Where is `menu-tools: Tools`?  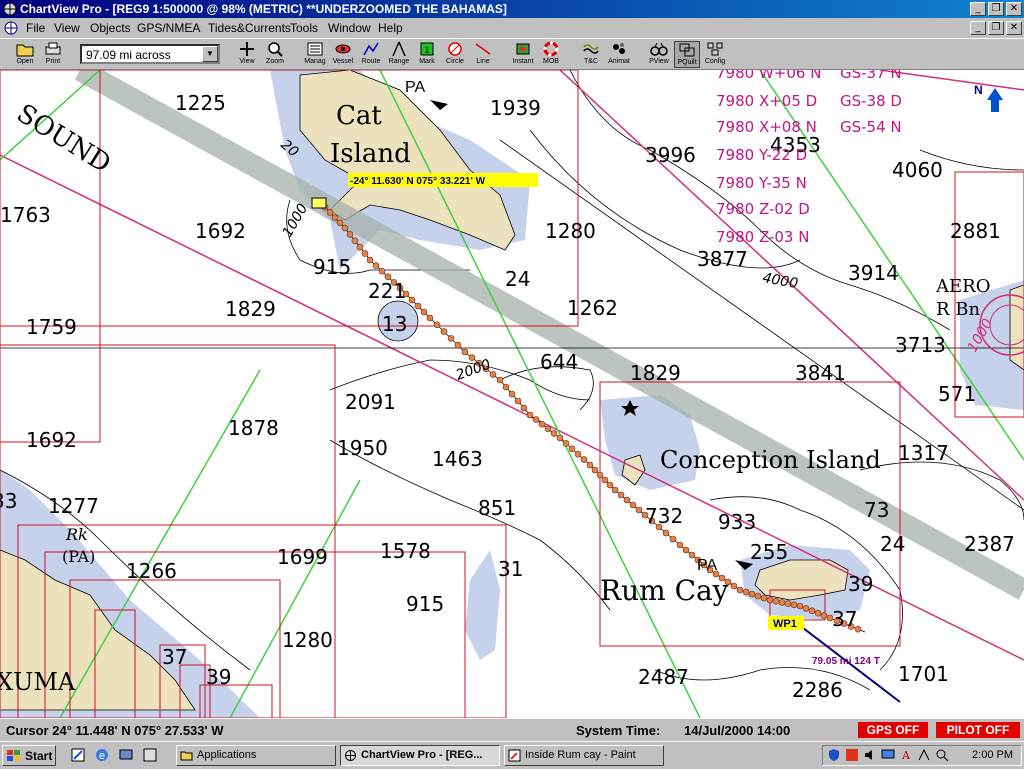
menu-tools: Tools is located at coordinates (304, 28).